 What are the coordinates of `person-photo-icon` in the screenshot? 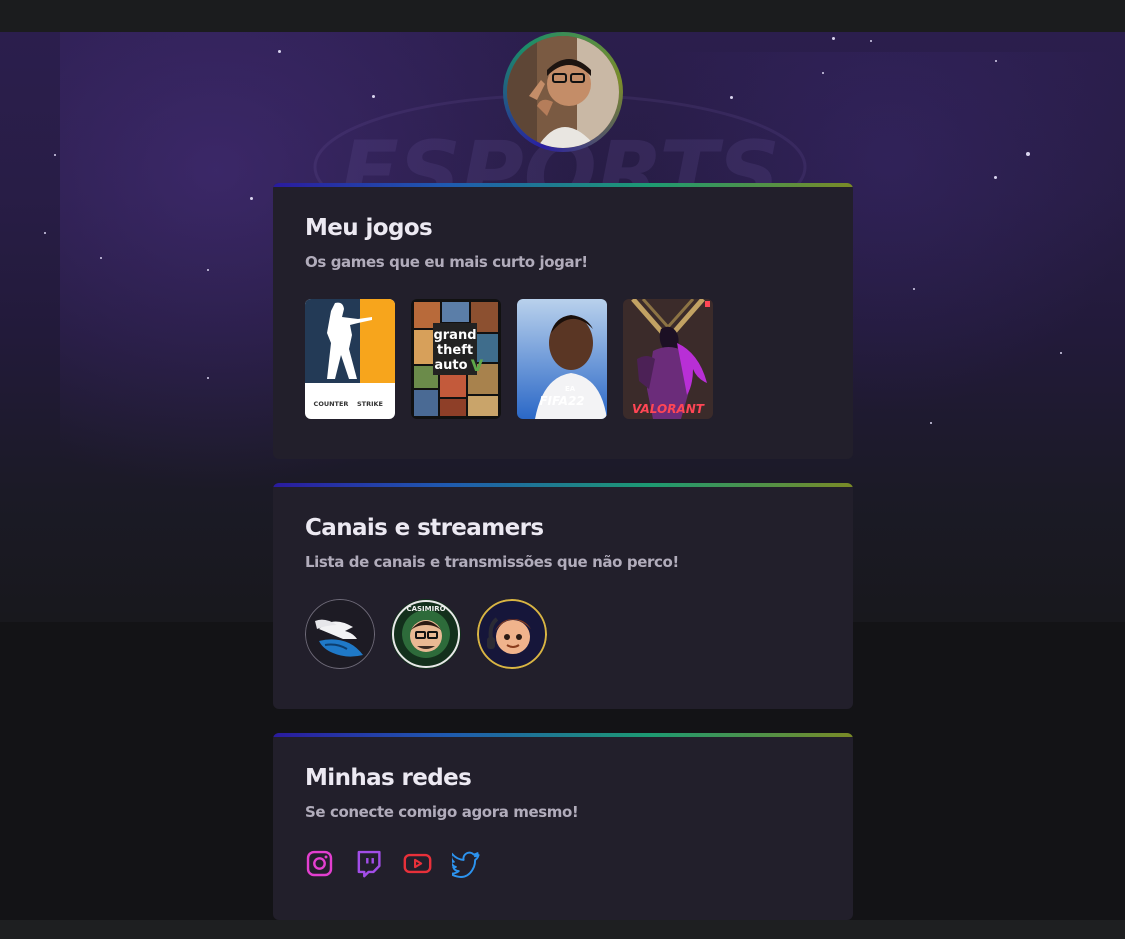 It's located at (563, 92).